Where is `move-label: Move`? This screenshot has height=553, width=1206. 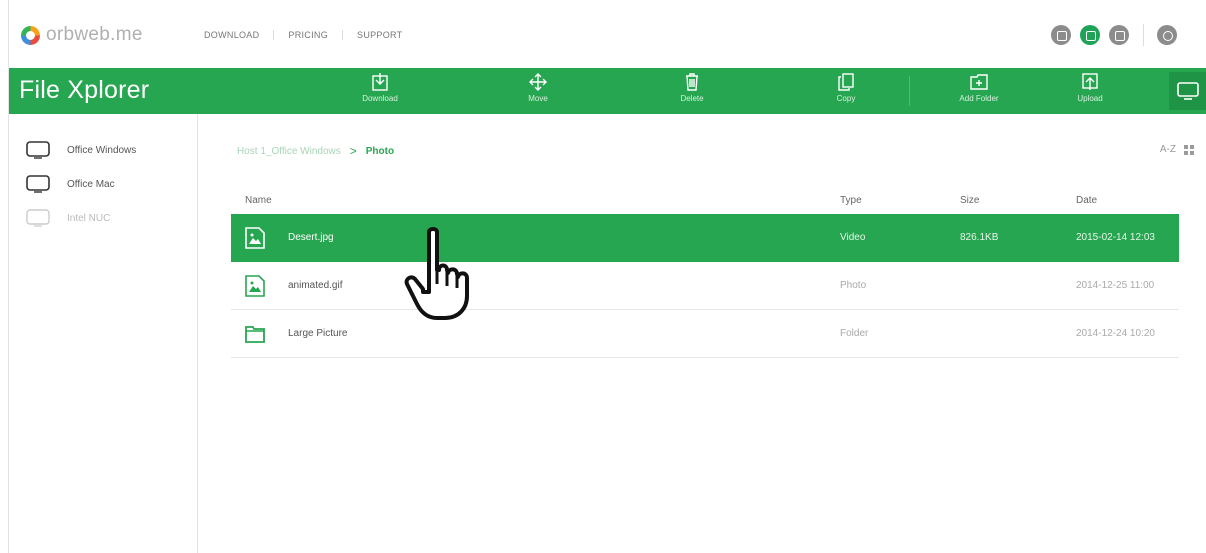
move-label: Move is located at coordinates (538, 98).